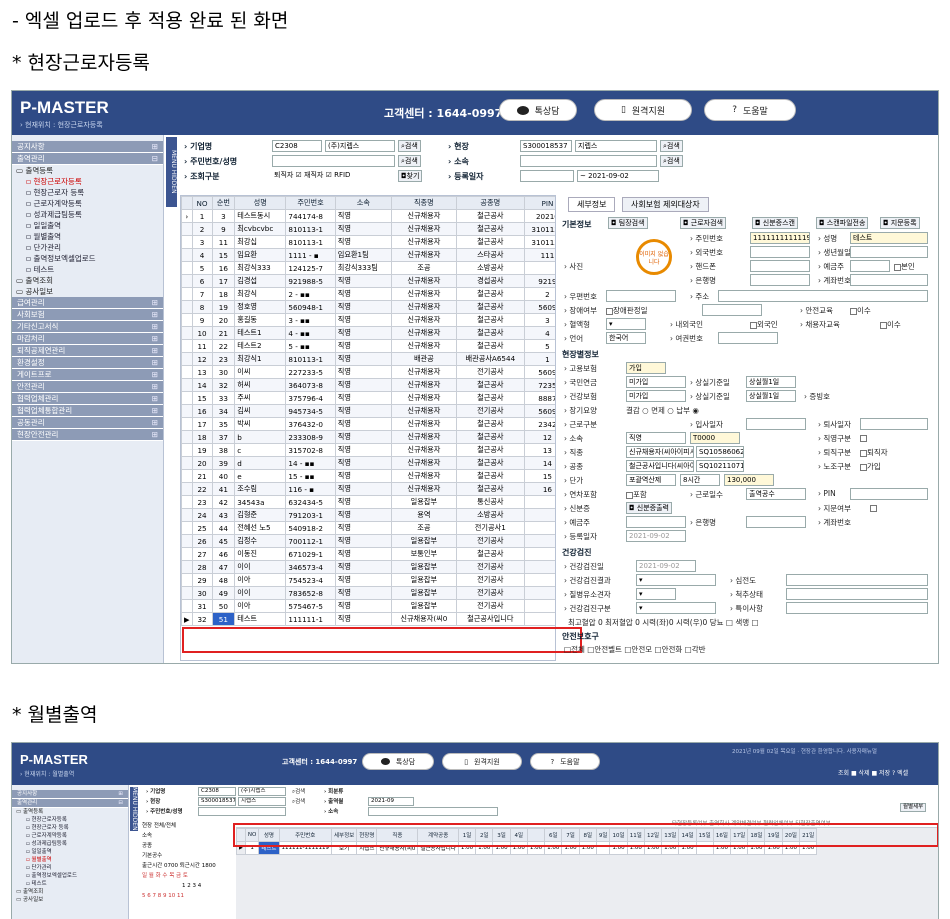  I want to click on table-cell: e, so click(260, 476).